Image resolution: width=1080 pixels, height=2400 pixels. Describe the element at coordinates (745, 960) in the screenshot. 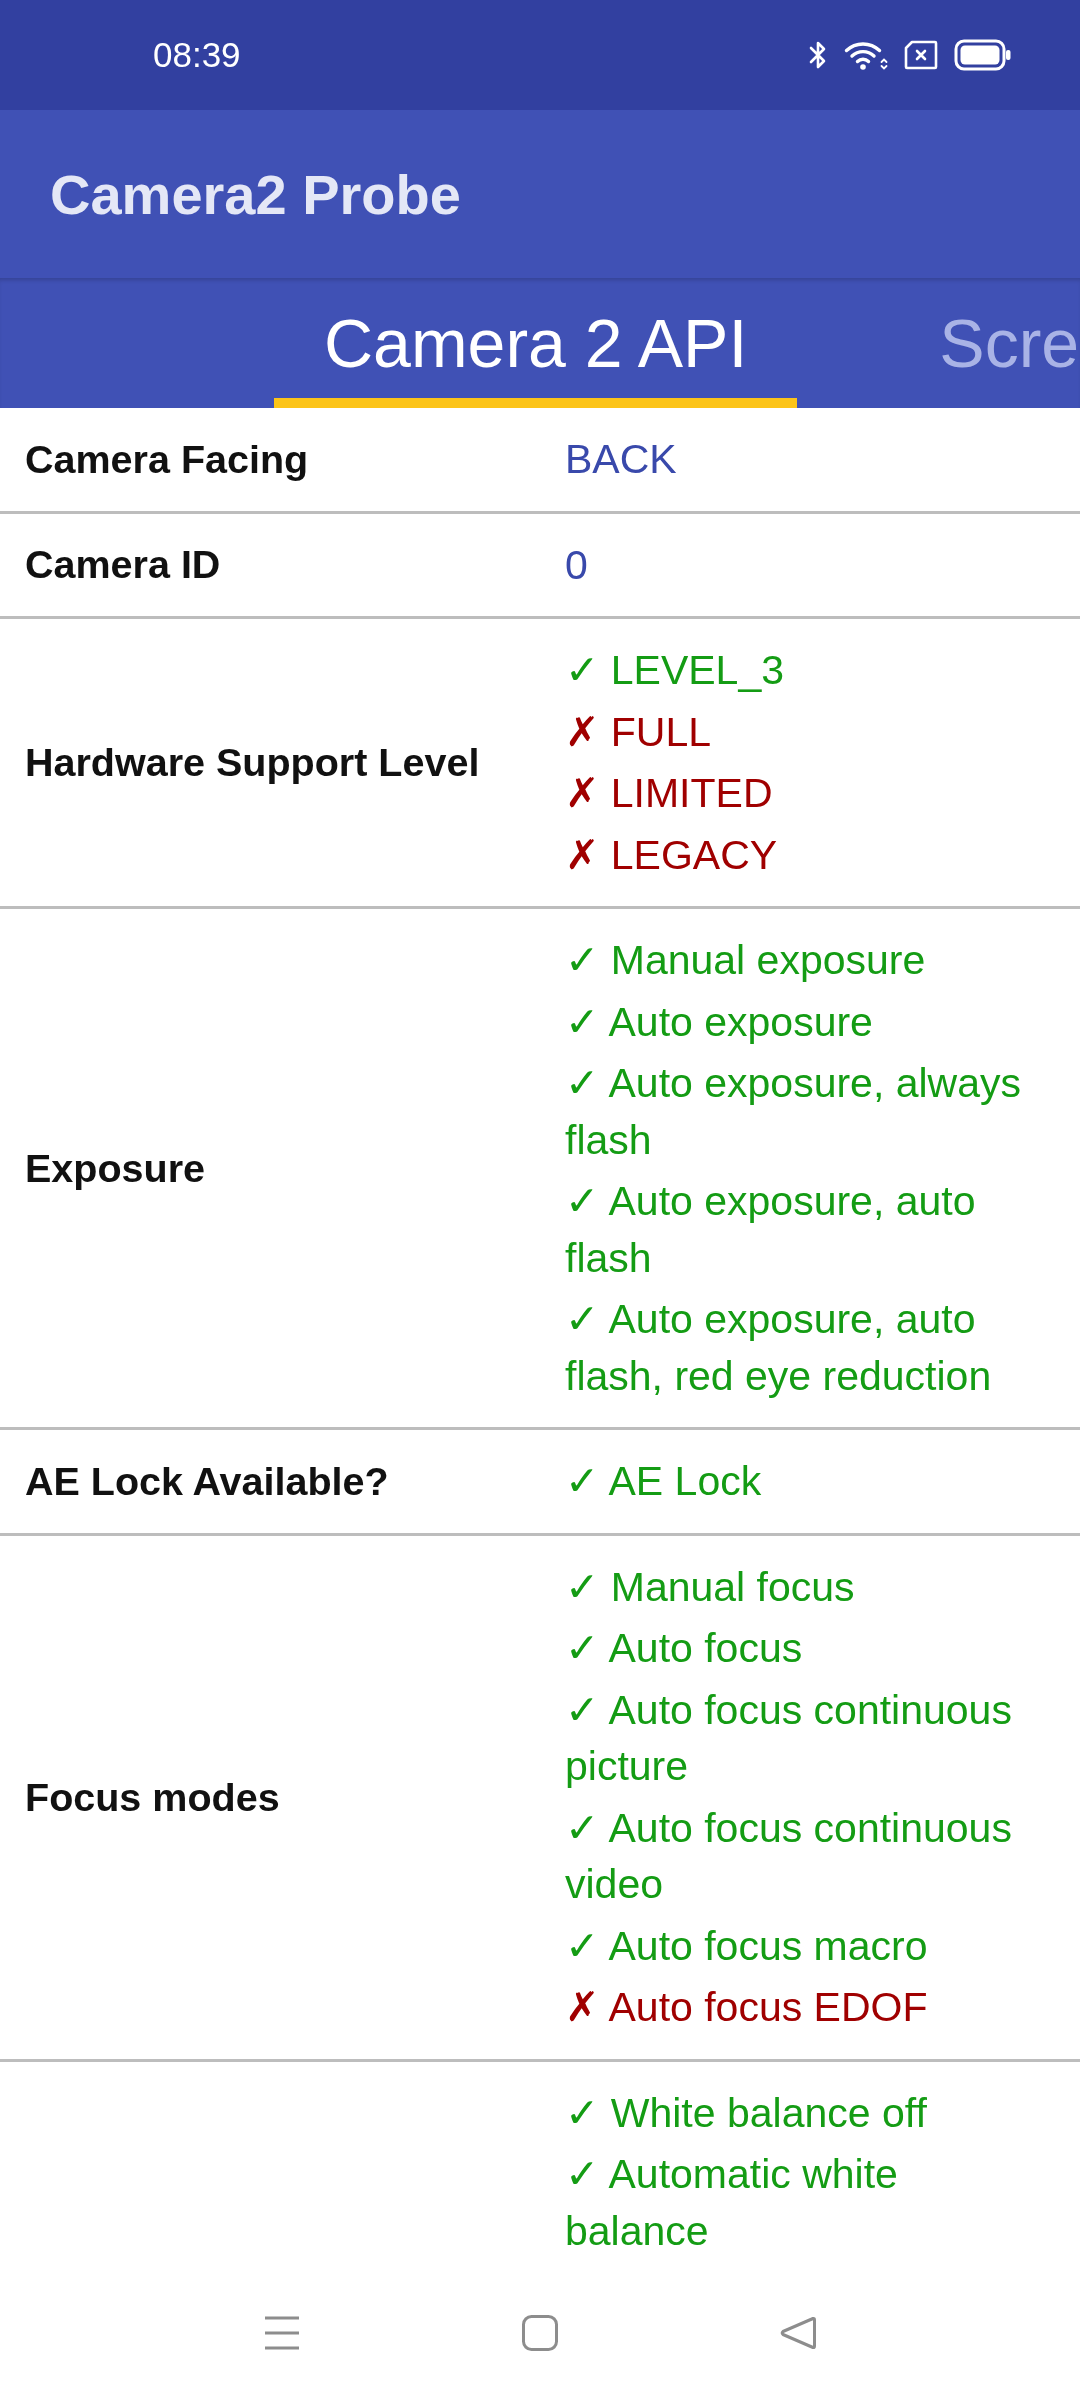

I see `feature-item: ✓ Manual exposure` at that location.